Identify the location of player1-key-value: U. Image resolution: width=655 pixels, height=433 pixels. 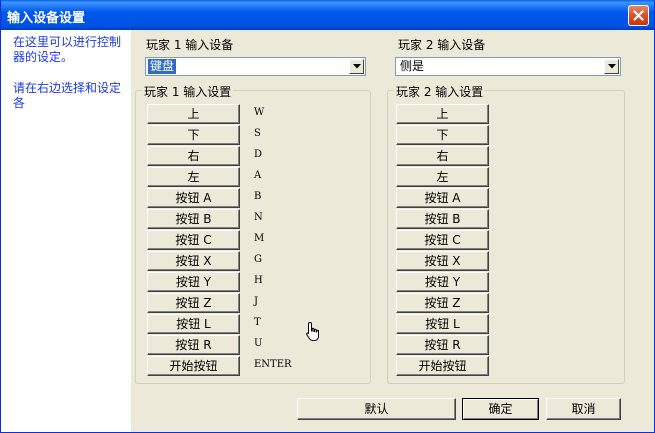
(258, 343).